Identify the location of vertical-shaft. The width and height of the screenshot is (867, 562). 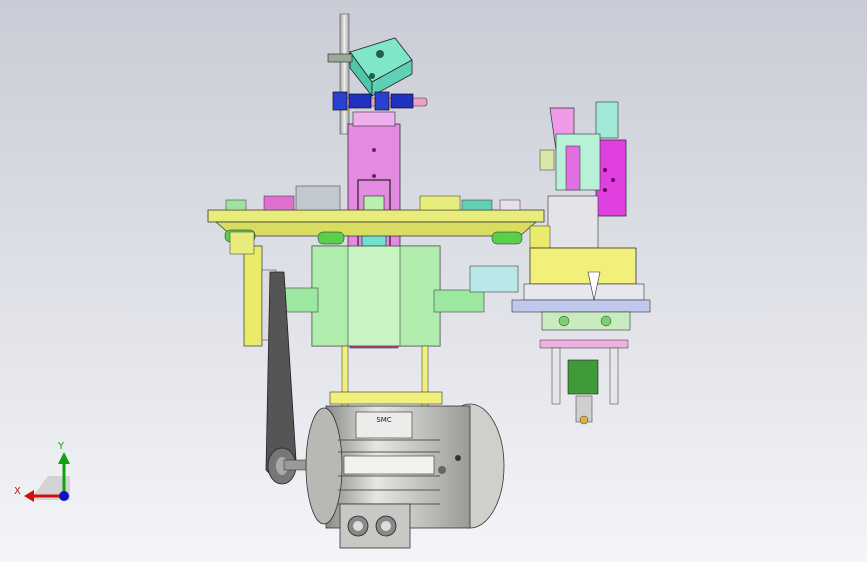
(344, 74).